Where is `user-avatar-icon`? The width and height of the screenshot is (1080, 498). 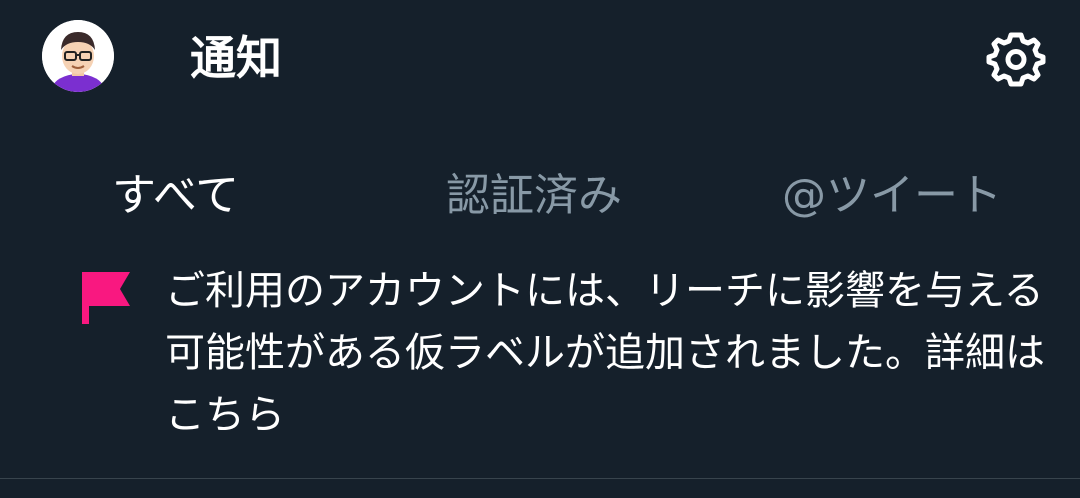
user-avatar-icon is located at coordinates (78, 56).